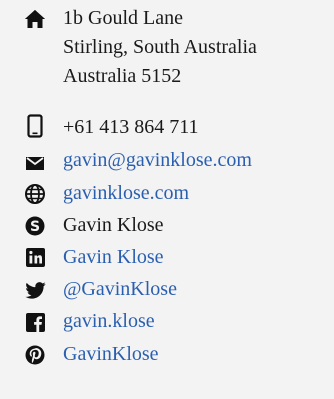  I want to click on address-line-2: Stirling, South Australia, so click(160, 47).